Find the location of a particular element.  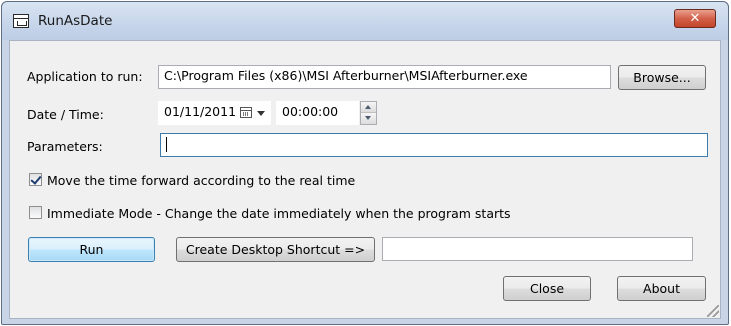

text-caret is located at coordinates (166, 144).